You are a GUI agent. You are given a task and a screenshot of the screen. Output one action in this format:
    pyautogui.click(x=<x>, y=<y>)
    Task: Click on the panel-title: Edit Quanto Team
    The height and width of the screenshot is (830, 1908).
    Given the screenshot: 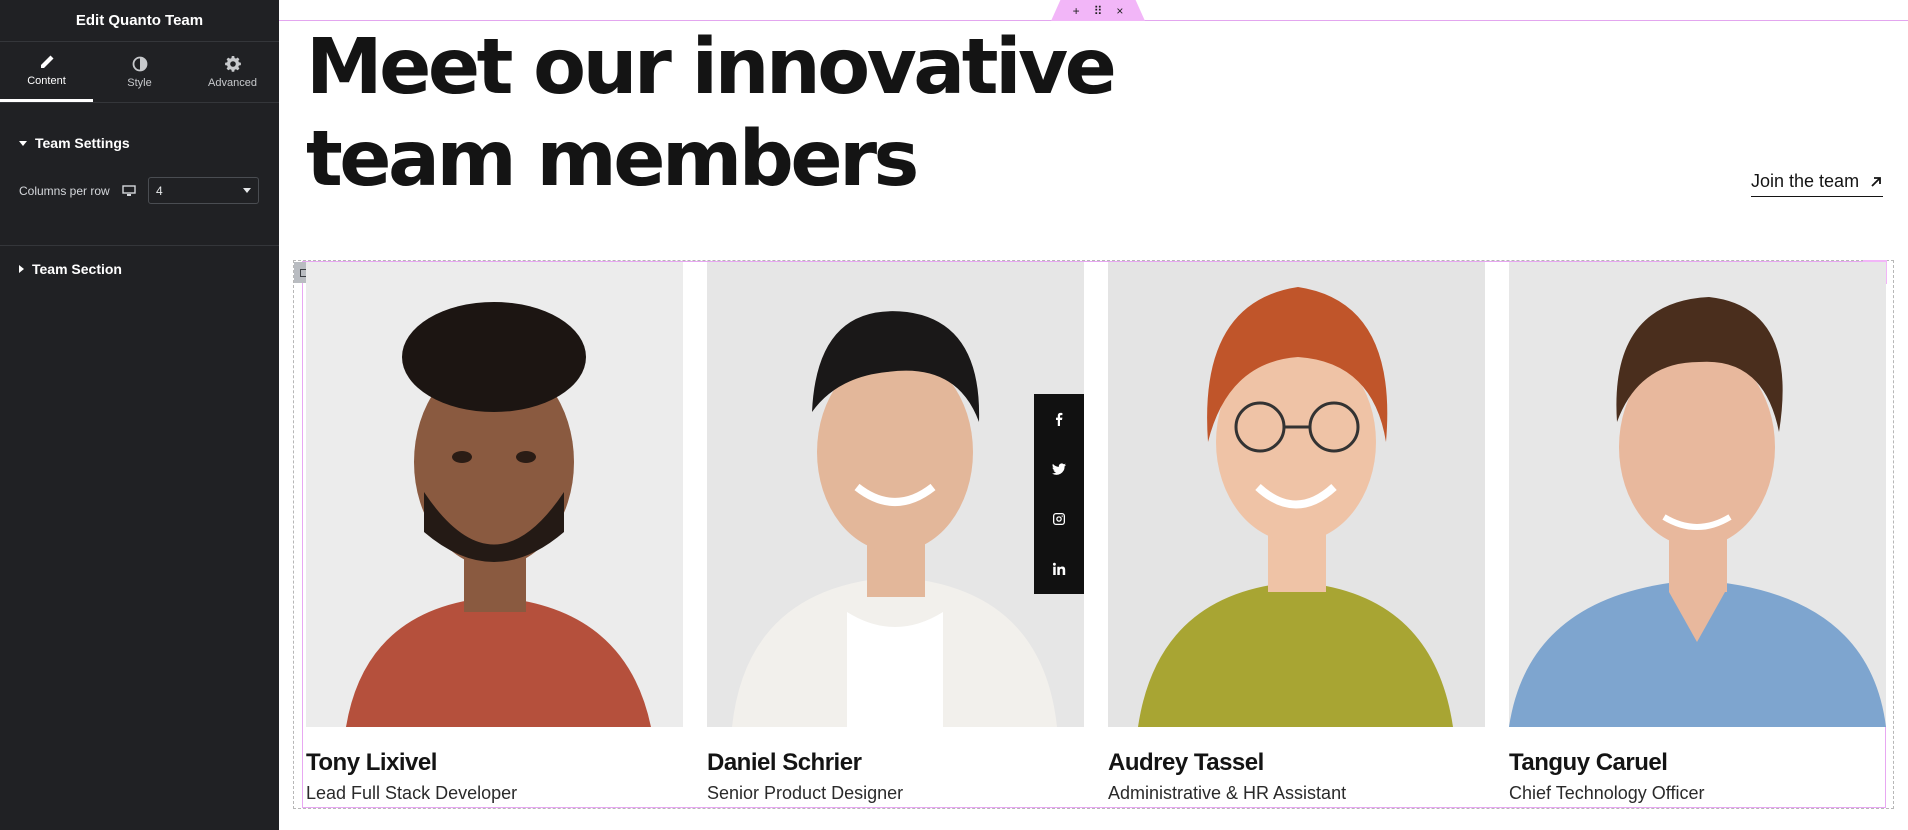 What is the action you would take?
    pyautogui.click(x=139, y=21)
    